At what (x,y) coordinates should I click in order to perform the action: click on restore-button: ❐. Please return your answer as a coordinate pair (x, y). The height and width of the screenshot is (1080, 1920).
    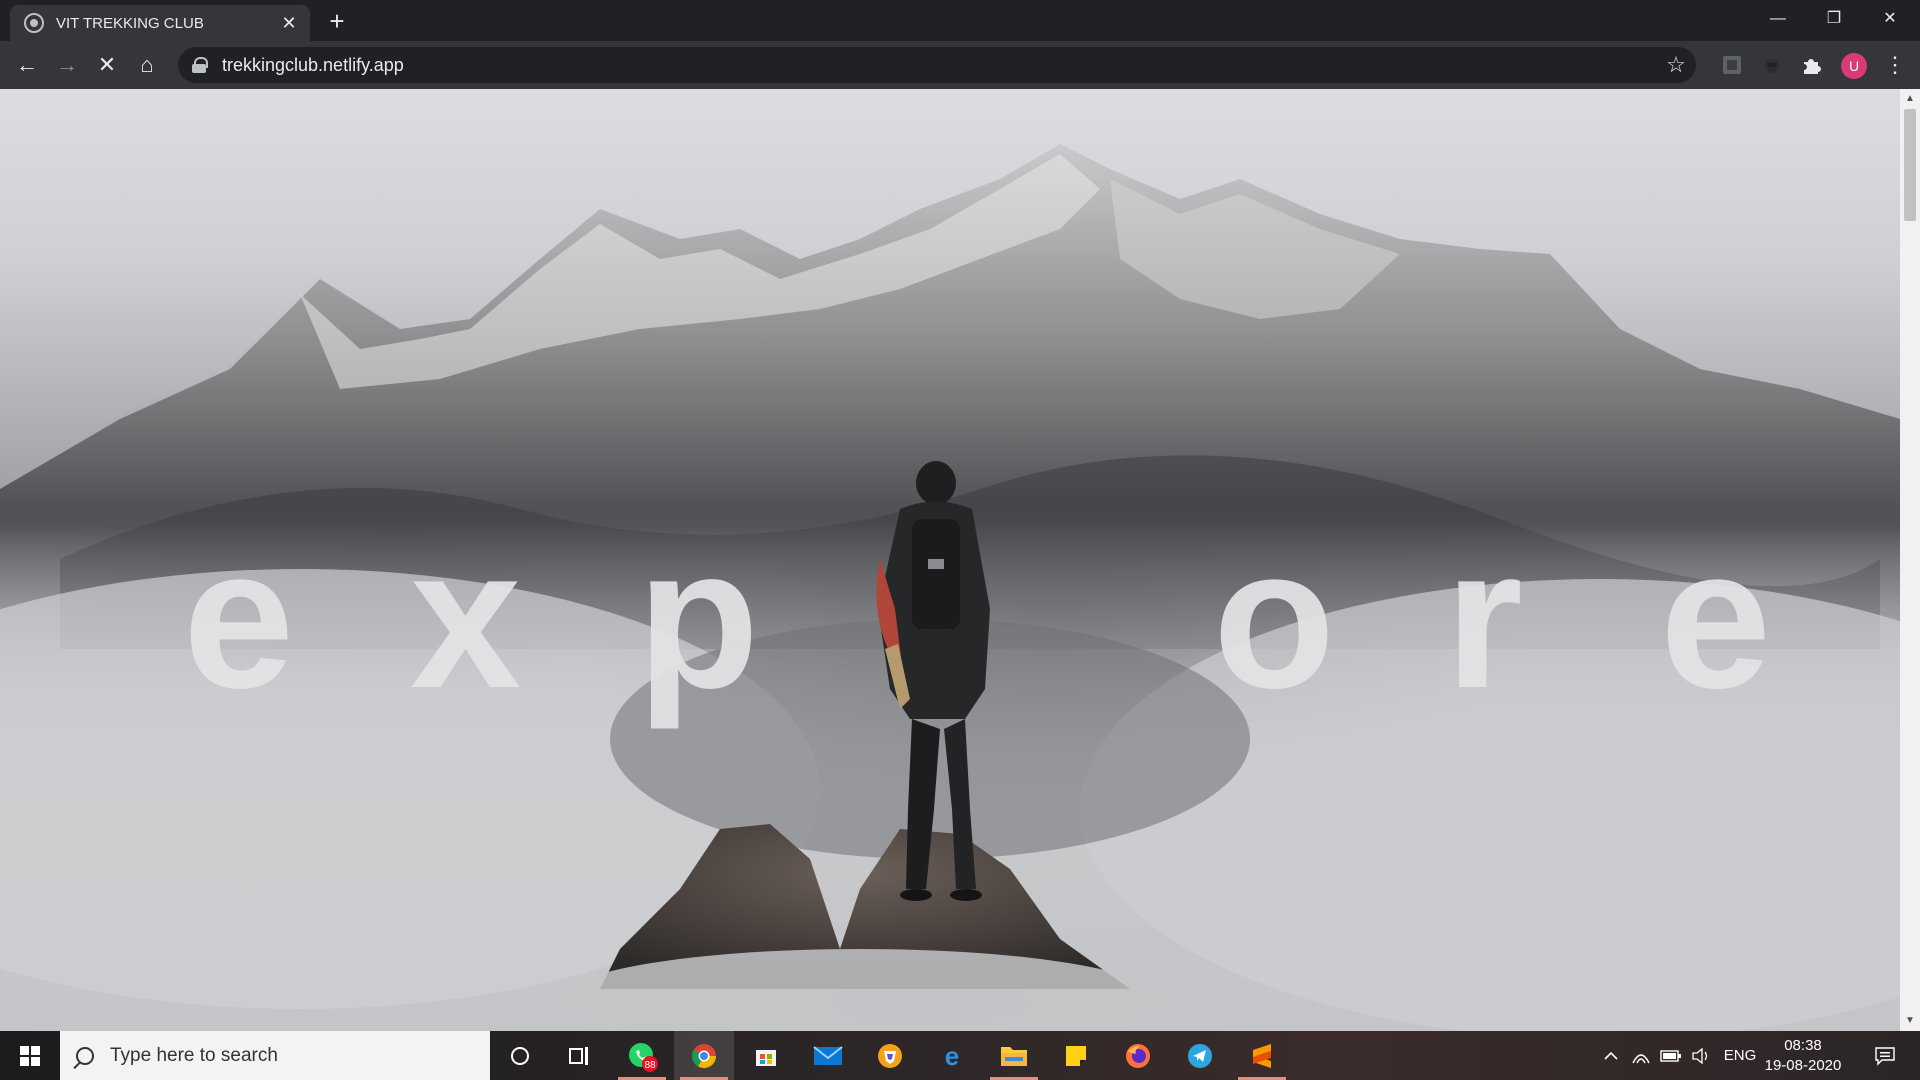
    Looking at the image, I should click on (1834, 19).